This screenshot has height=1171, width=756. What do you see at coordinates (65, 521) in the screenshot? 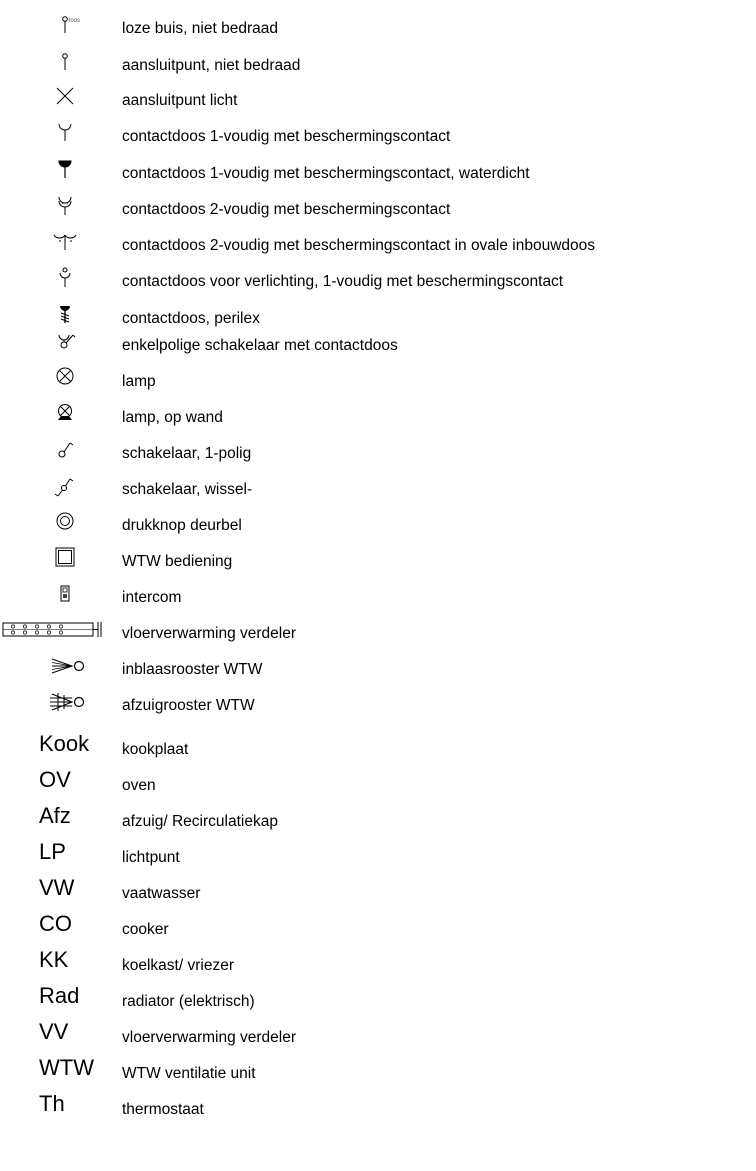
I see `drukknop-deurbel-icon` at bounding box center [65, 521].